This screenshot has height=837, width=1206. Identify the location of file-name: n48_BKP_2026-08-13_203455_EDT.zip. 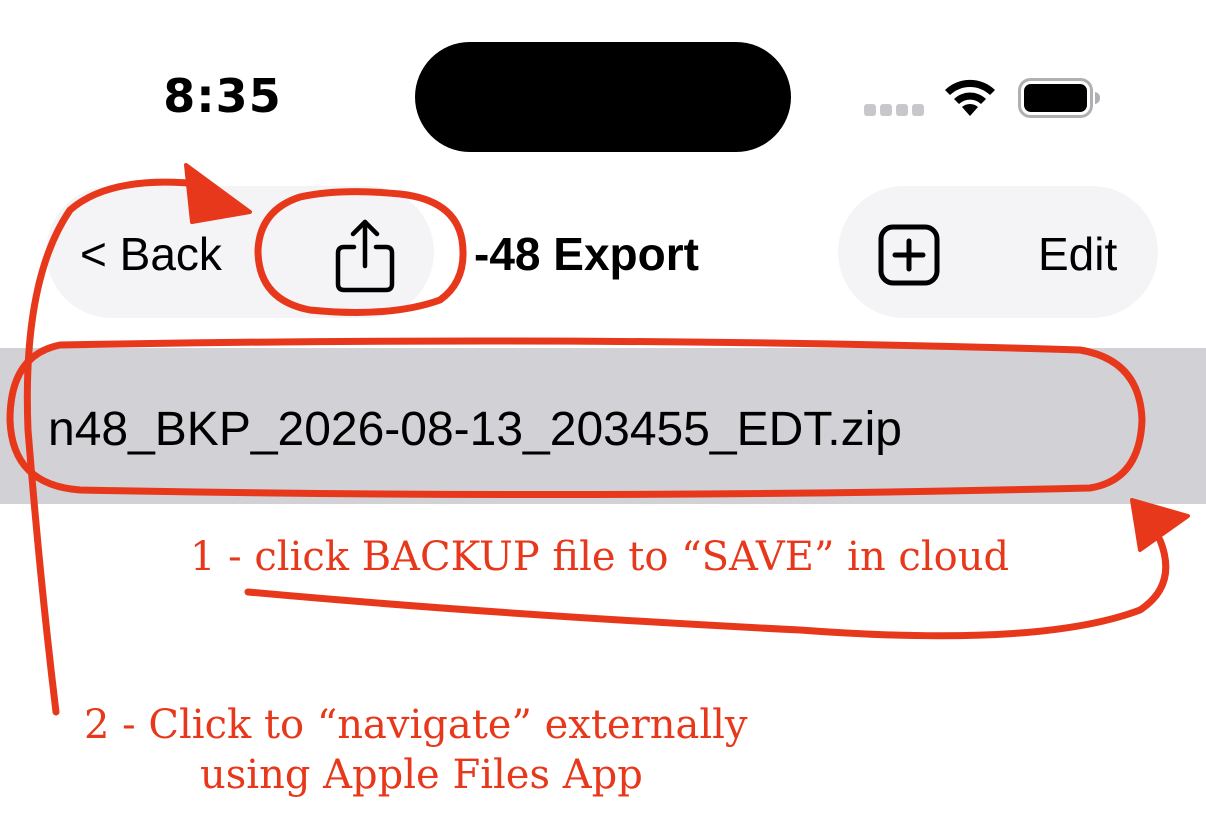
(475, 430).